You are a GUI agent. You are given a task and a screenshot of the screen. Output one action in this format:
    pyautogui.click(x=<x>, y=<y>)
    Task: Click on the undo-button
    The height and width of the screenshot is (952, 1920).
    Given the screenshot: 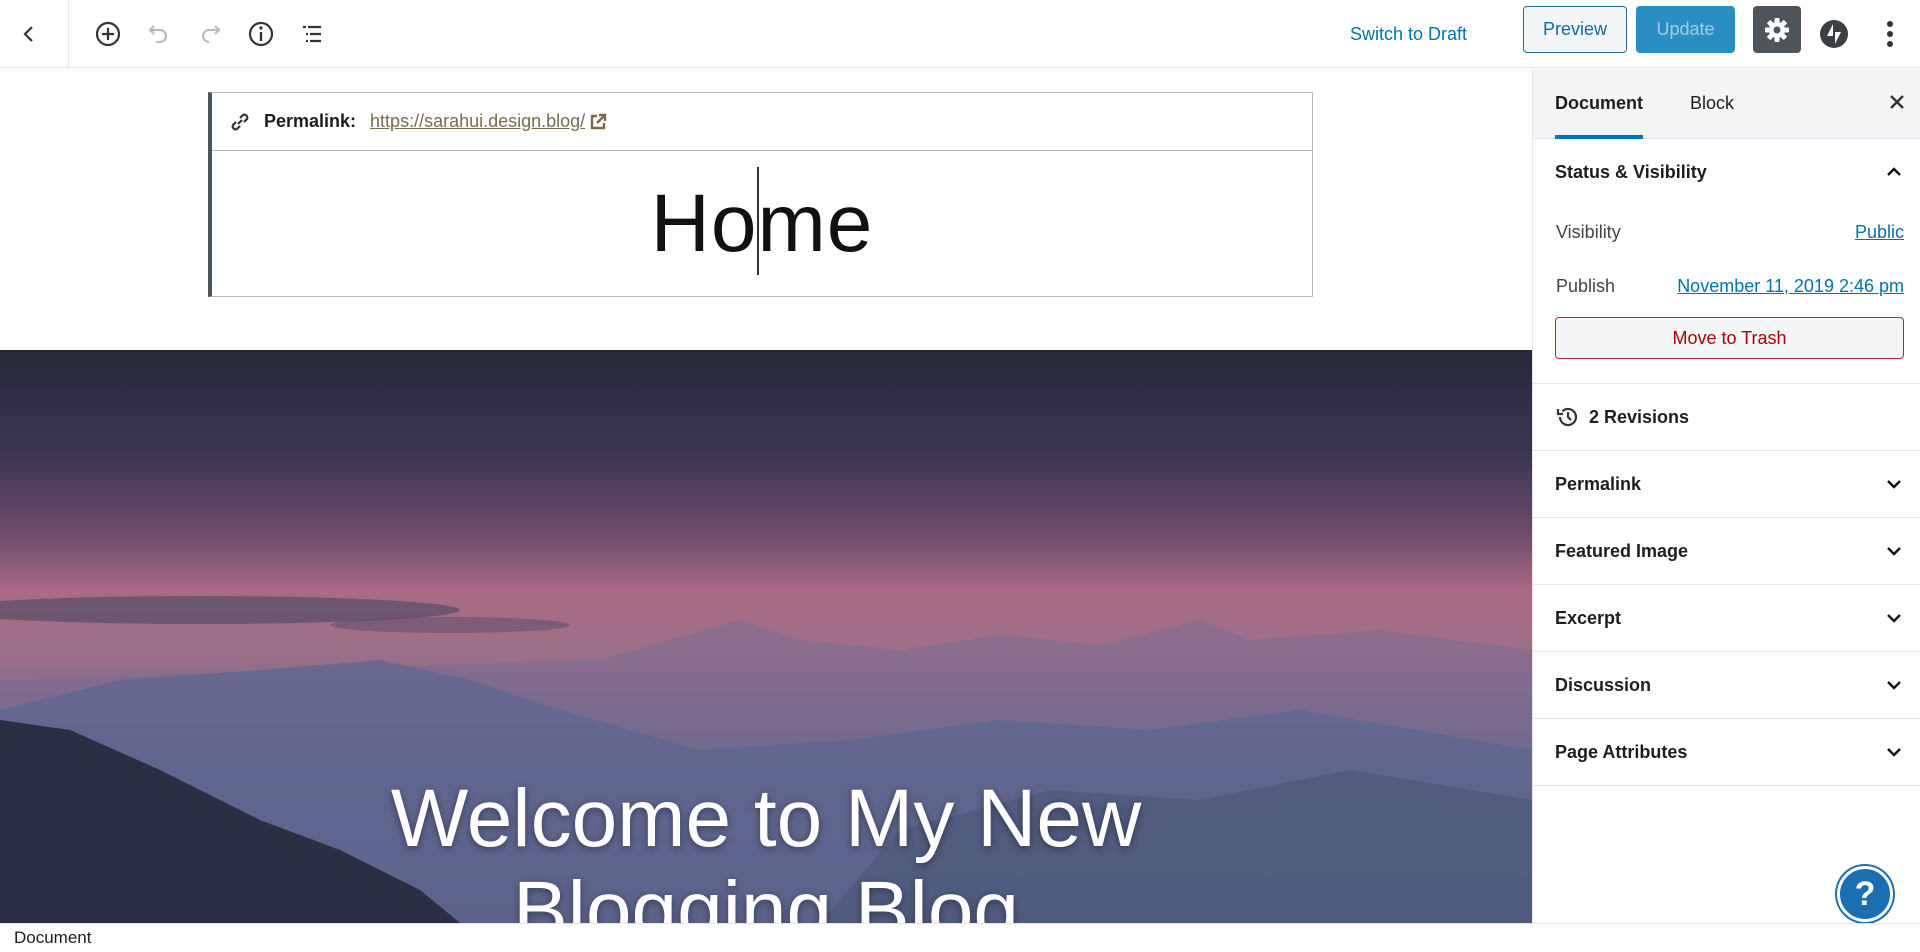 What is the action you would take?
    pyautogui.click(x=159, y=34)
    